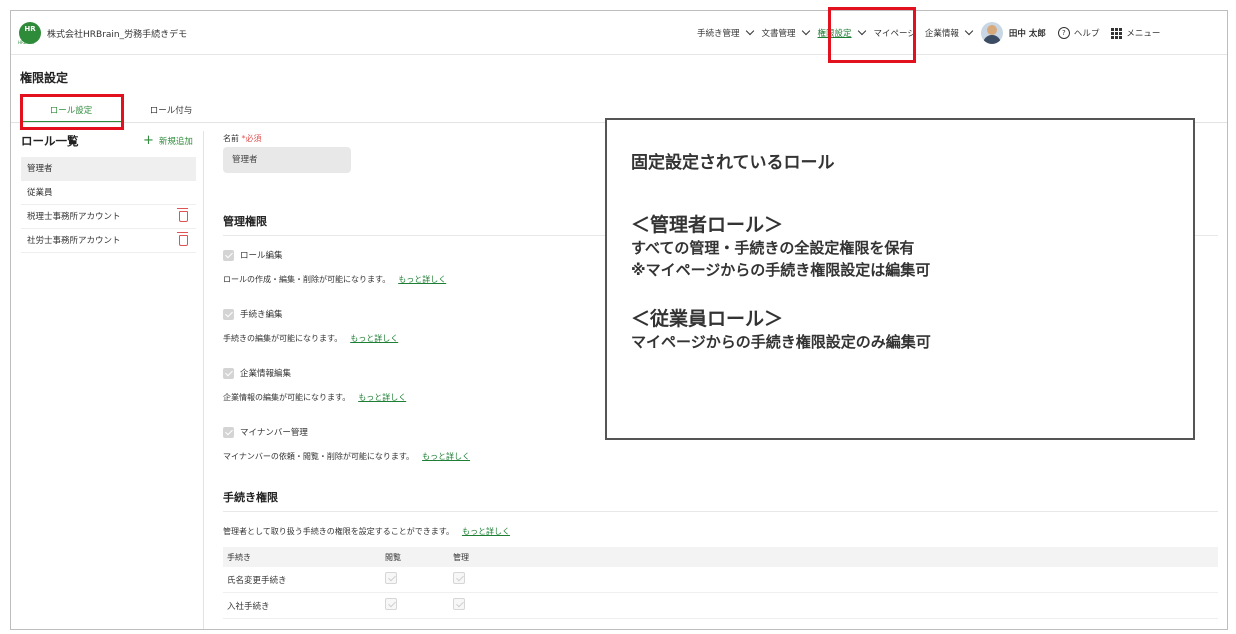 The image size is (1236, 634). Describe the element at coordinates (257, 373) in the screenshot. I see `perm-company-edit-checkbox: 企業情報編集` at that location.